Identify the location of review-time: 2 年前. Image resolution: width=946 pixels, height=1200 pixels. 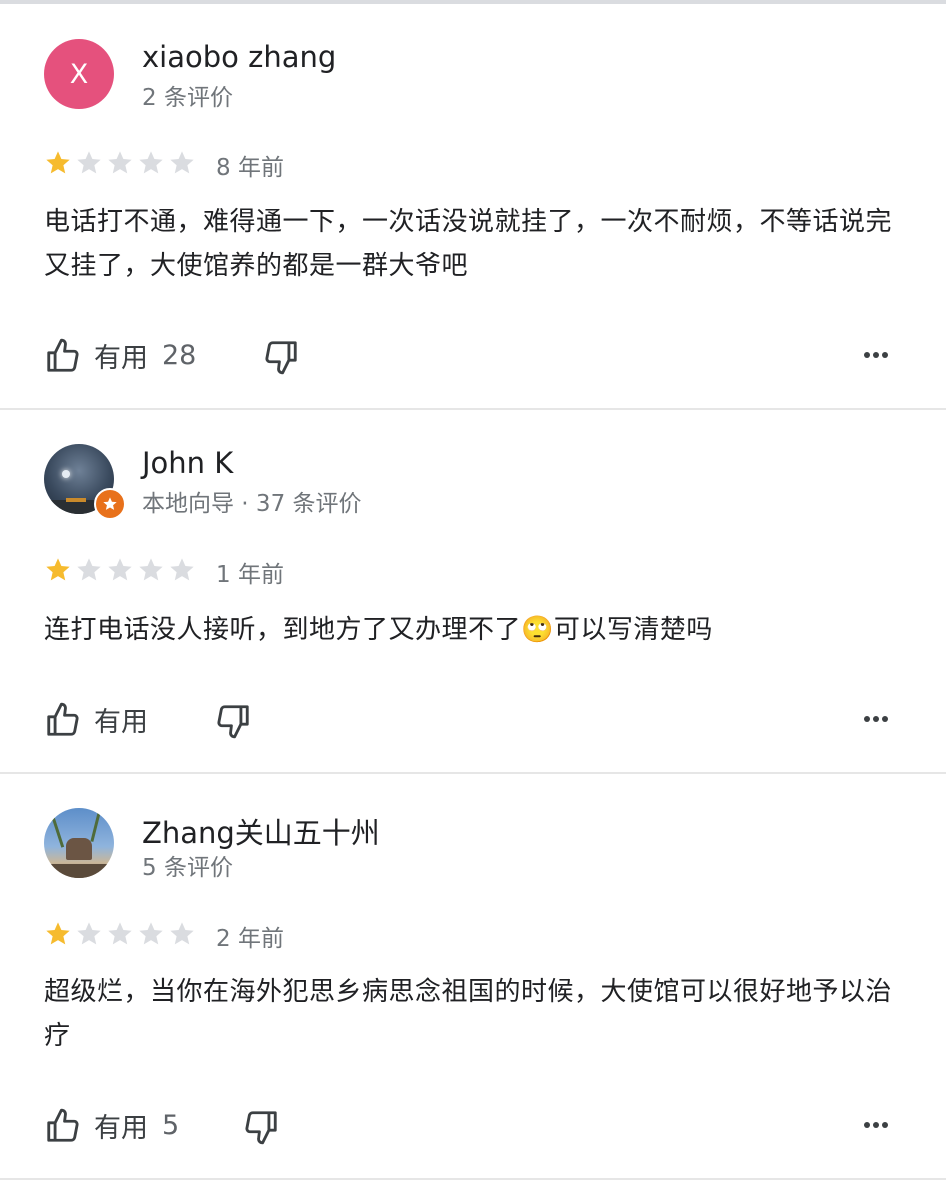
(250, 939).